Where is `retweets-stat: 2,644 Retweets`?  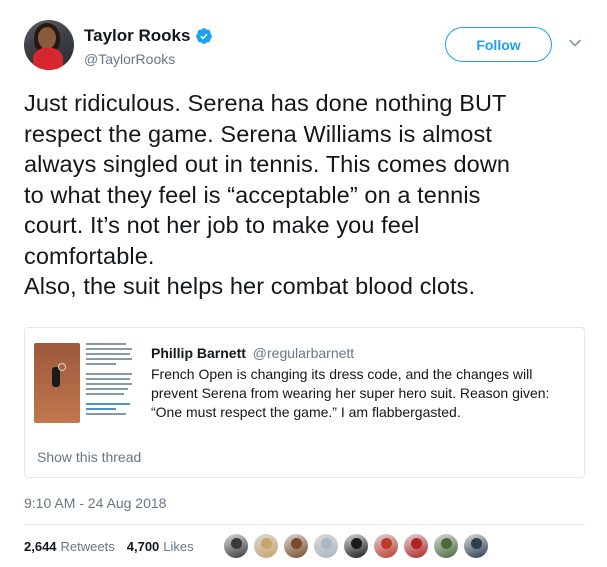 retweets-stat: 2,644 Retweets is located at coordinates (75, 546).